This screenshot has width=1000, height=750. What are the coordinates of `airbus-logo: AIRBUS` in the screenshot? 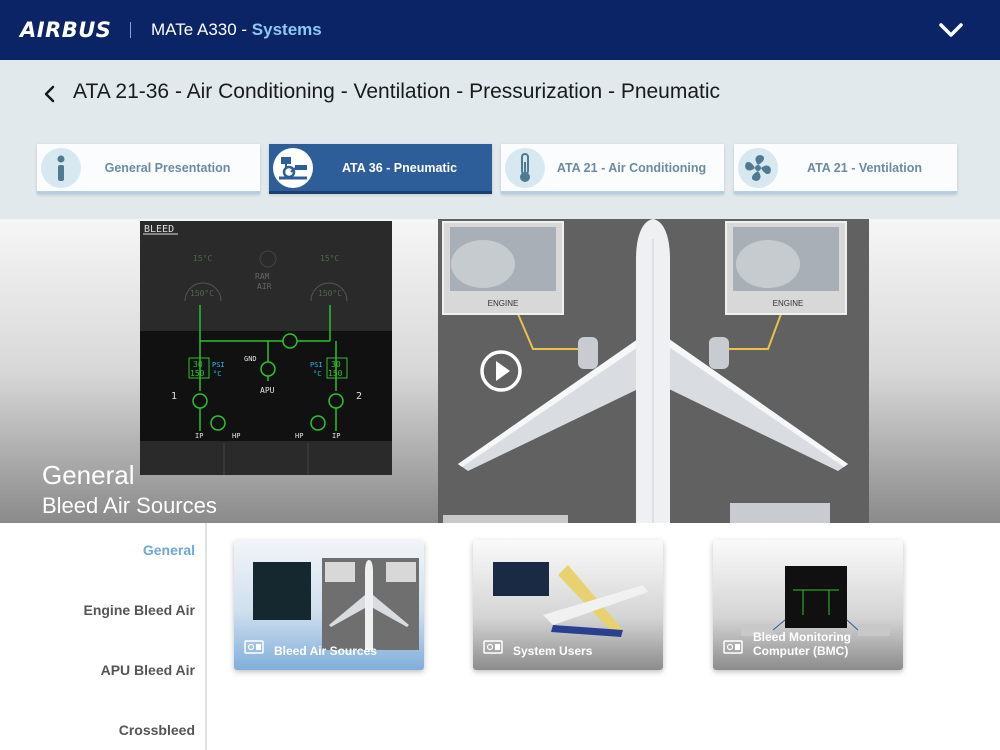 It's located at (66, 30).